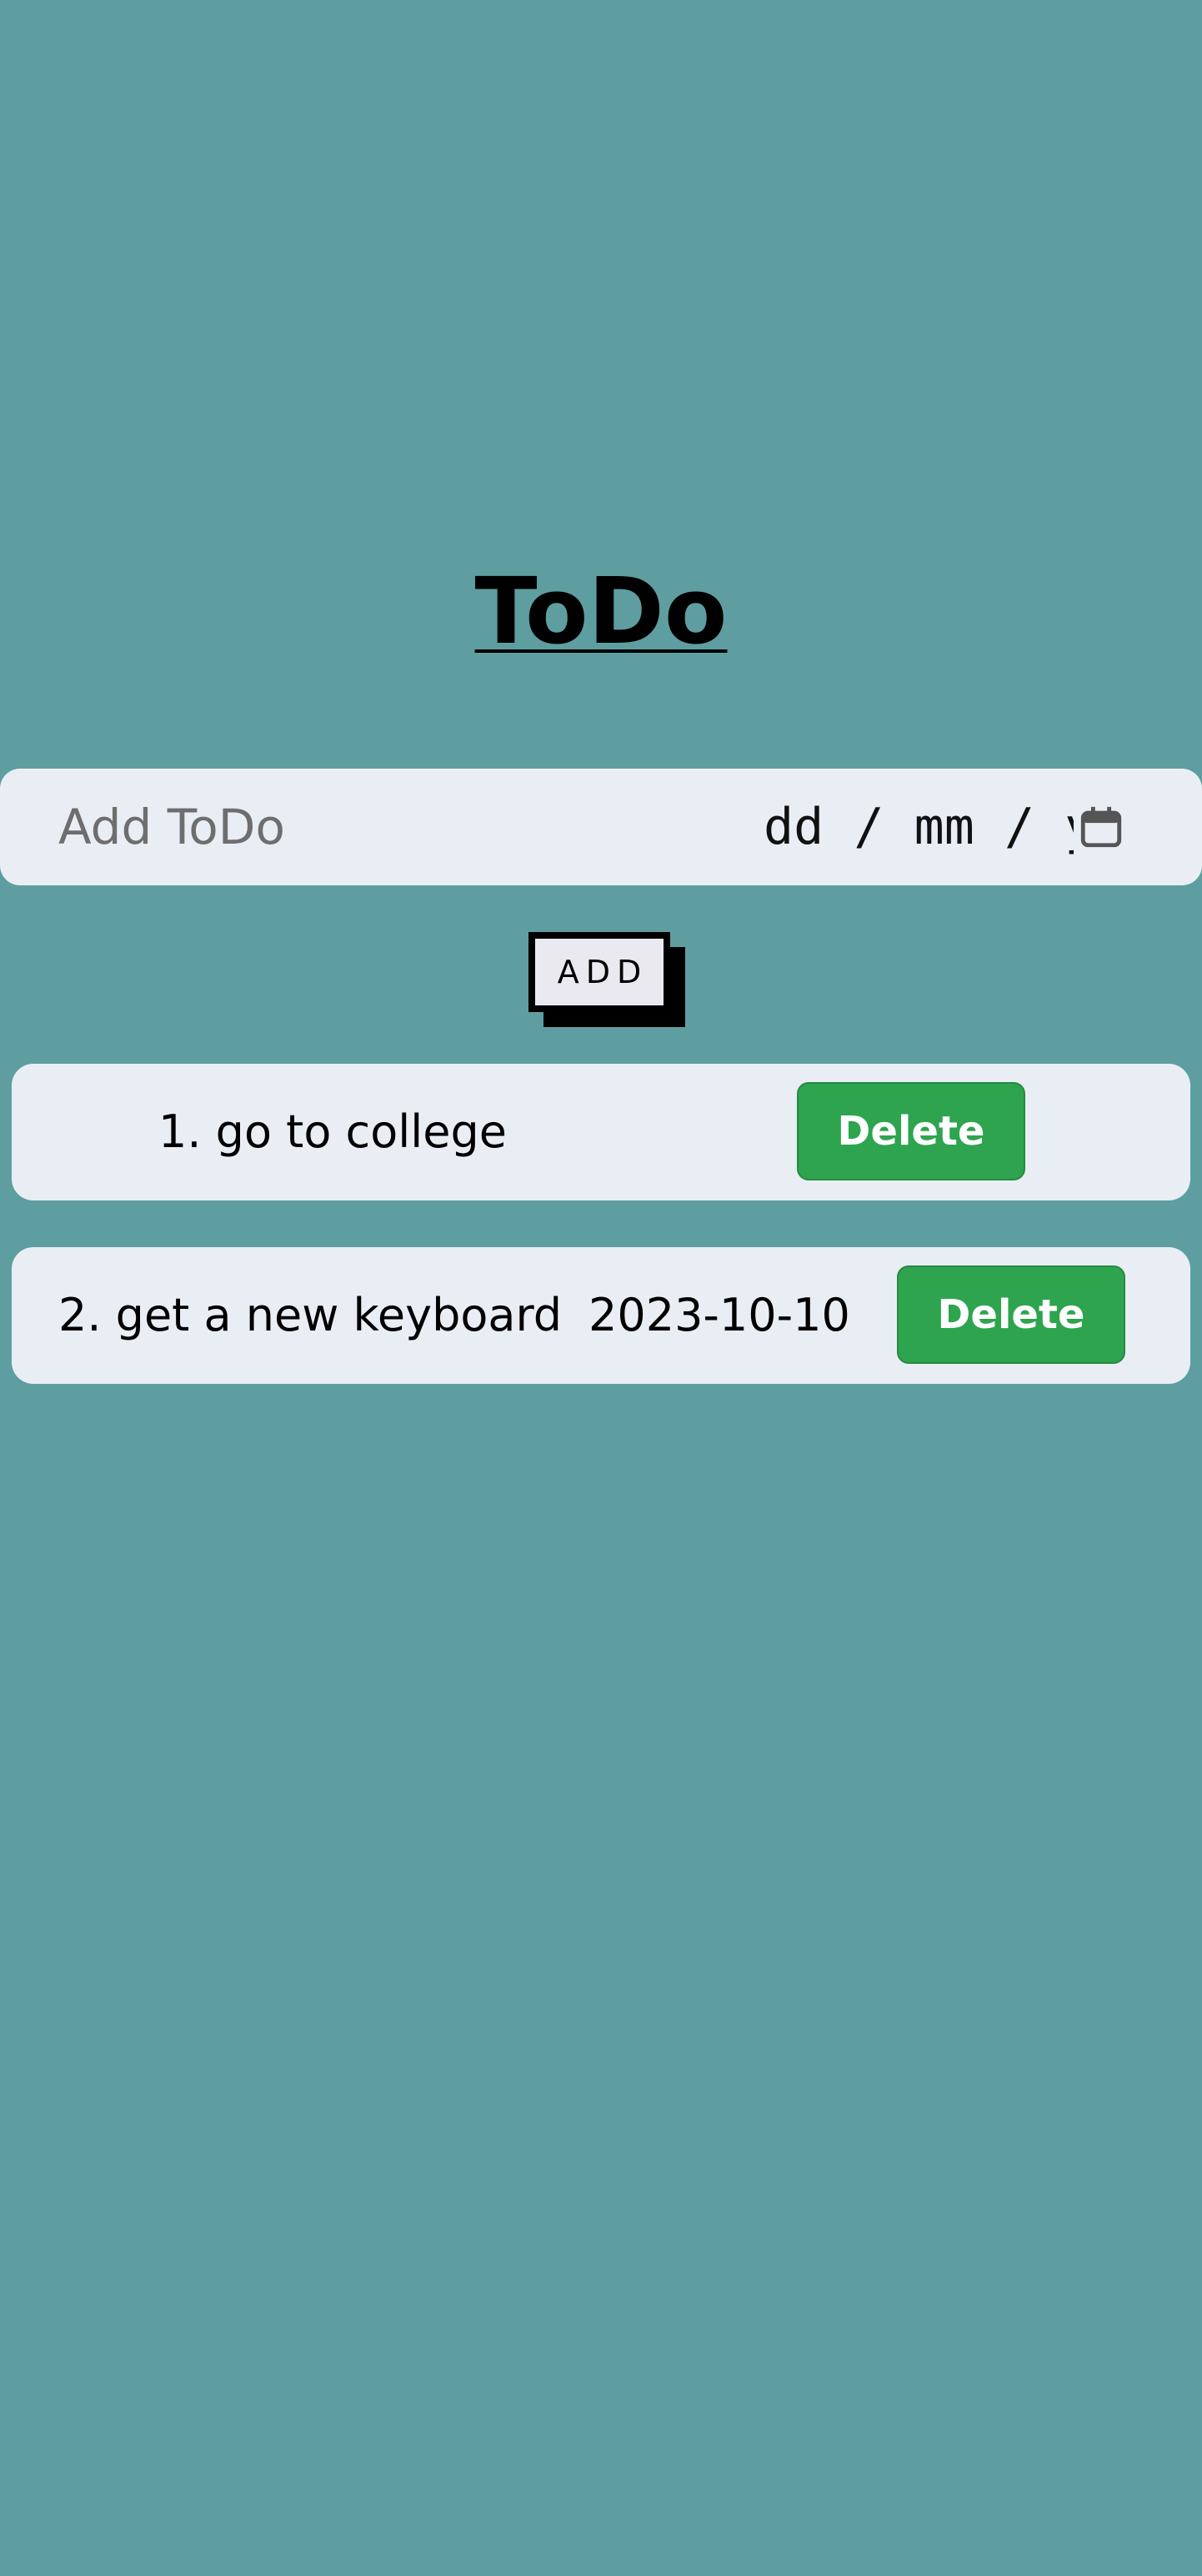 The width and height of the screenshot is (1202, 2576). What do you see at coordinates (601, 611) in the screenshot?
I see `page-title: ToDo` at bounding box center [601, 611].